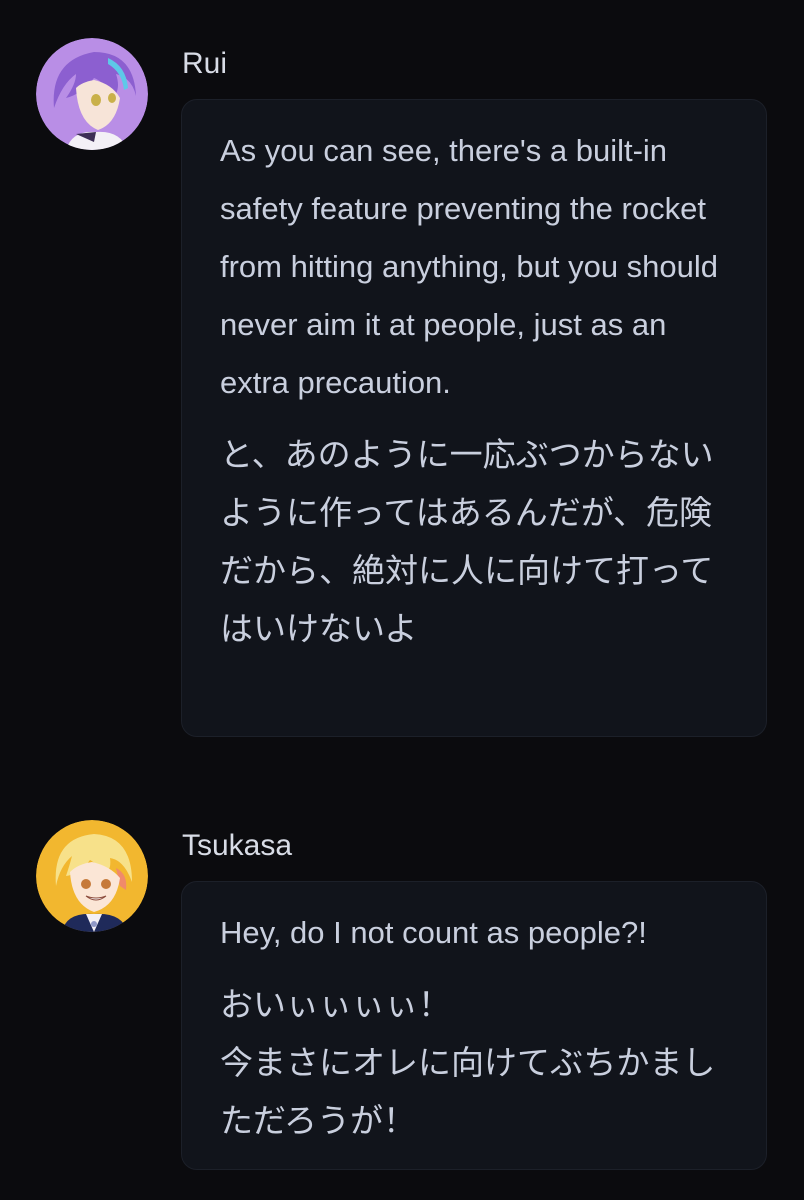 This screenshot has height=1200, width=804. I want to click on message-english-text: Hey, do I not count as people?!, so click(433, 932).